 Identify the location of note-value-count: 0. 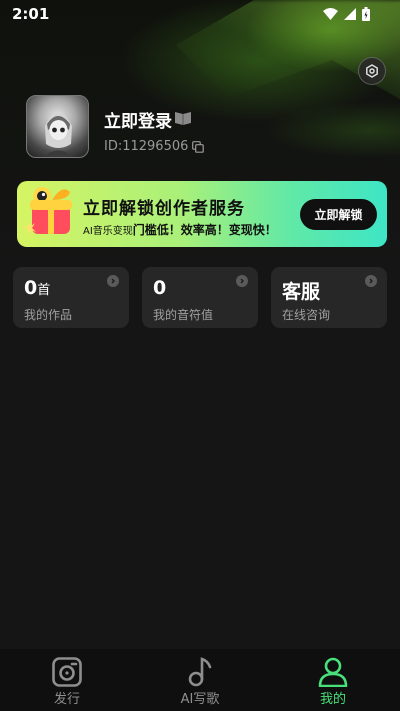
(160, 288).